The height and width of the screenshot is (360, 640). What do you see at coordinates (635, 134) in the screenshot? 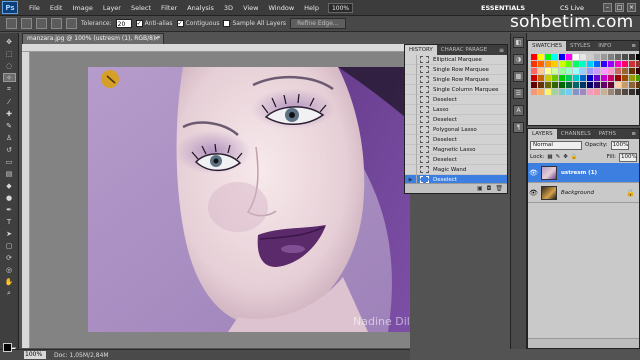
I see `panel-menu-icon: ≡` at bounding box center [635, 134].